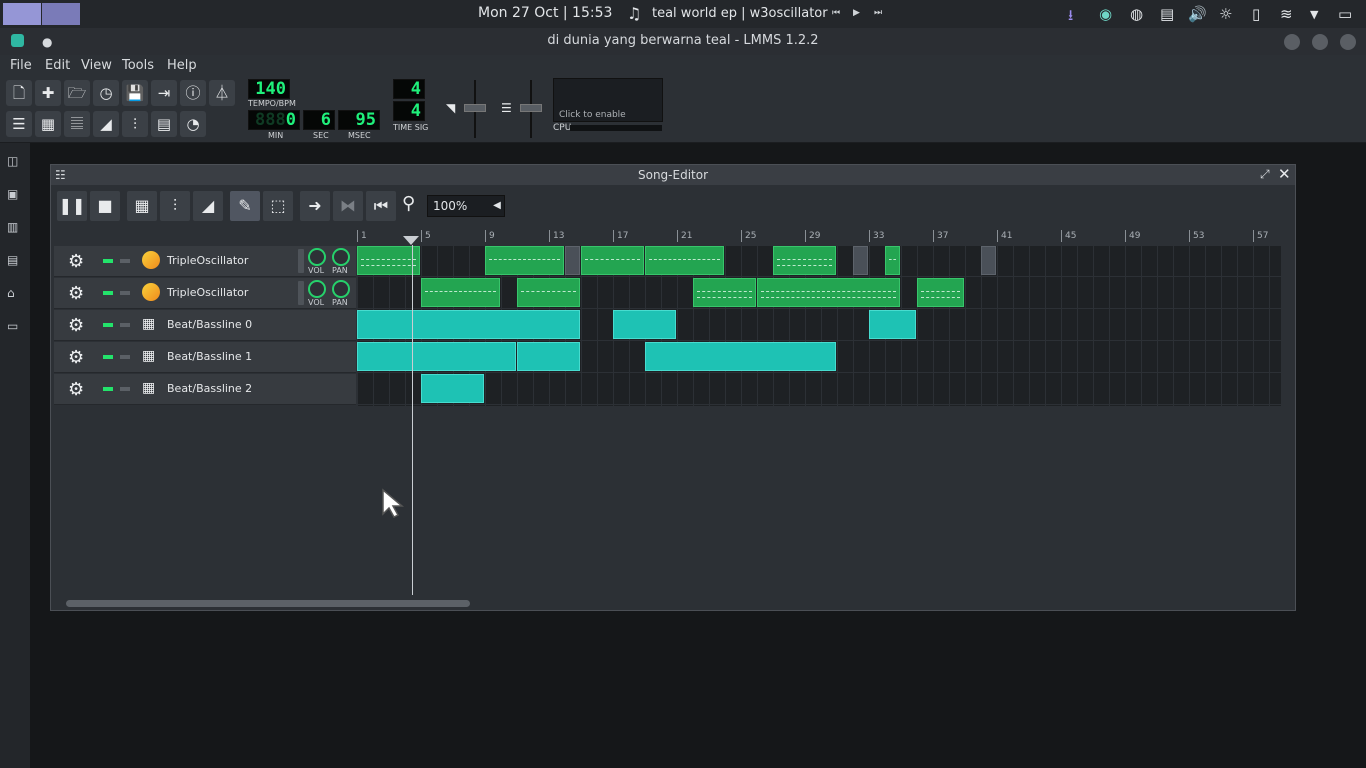  I want to click on stop-behavior-button: ⏮, so click(381, 206).